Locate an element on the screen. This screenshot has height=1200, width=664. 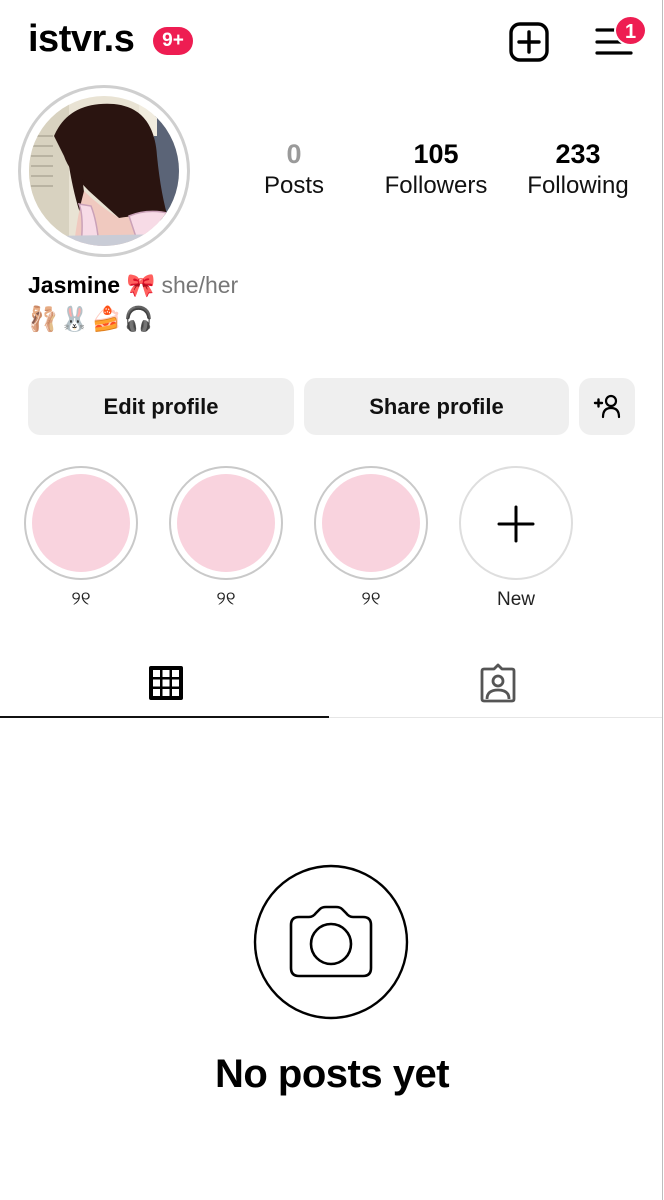
username: istvr.s is located at coordinates (81, 39).